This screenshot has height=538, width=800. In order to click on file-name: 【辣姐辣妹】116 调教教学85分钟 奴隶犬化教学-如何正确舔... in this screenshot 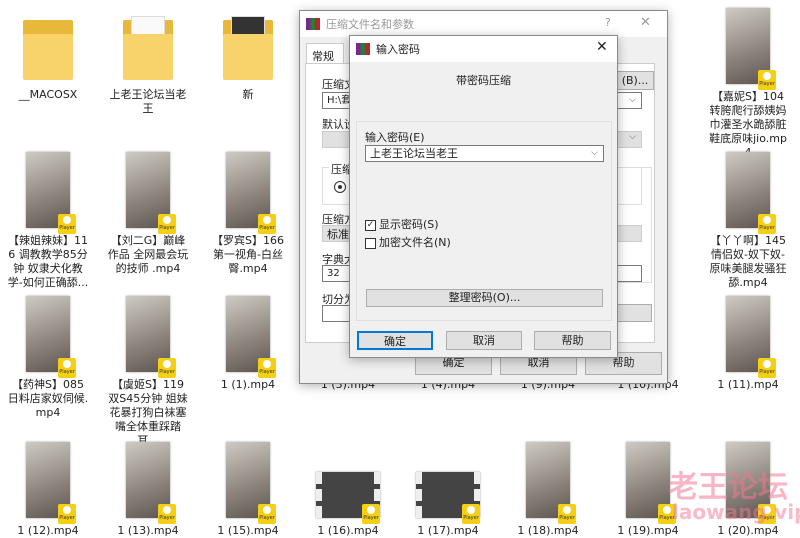, I will do `click(48, 261)`.